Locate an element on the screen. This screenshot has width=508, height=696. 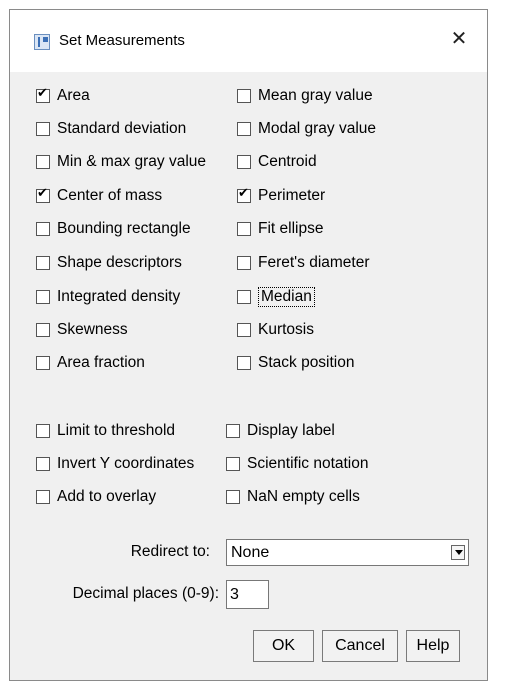
checkbox-label: Perimeter is located at coordinates (292, 195).